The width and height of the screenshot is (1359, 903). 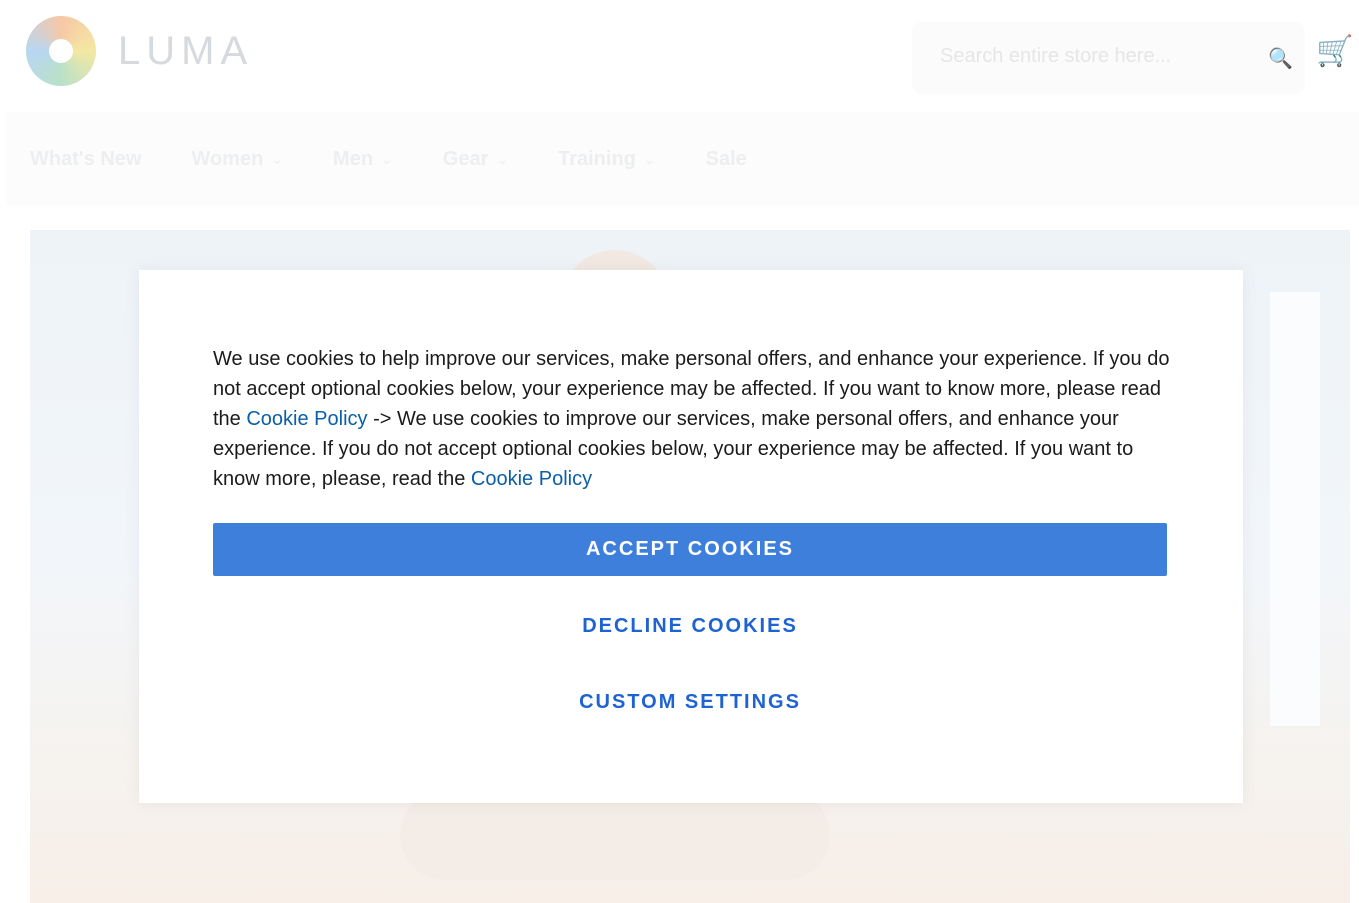 What do you see at coordinates (690, 549) in the screenshot?
I see `accept-cookies-button: ACCEPT COOKIES` at bounding box center [690, 549].